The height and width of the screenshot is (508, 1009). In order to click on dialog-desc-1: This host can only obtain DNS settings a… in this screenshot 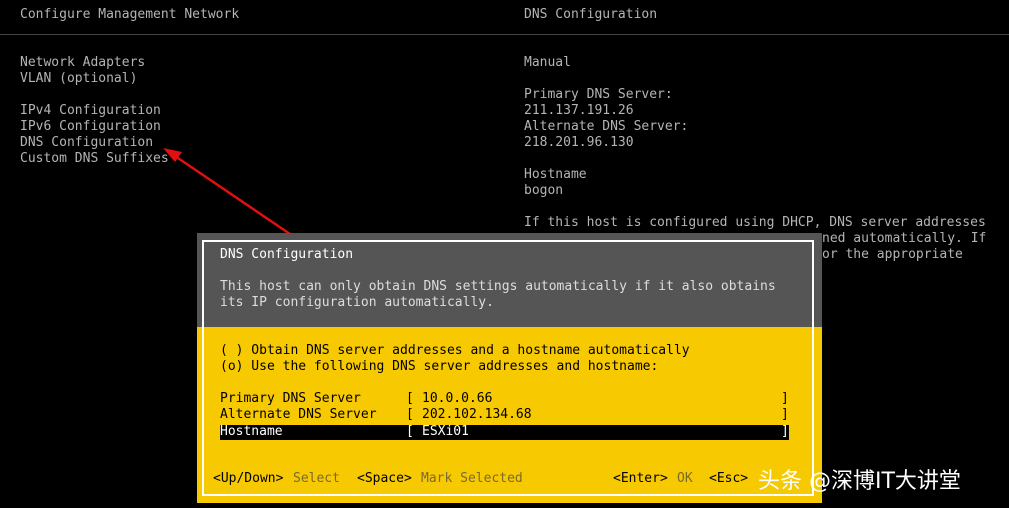, I will do `click(498, 286)`.